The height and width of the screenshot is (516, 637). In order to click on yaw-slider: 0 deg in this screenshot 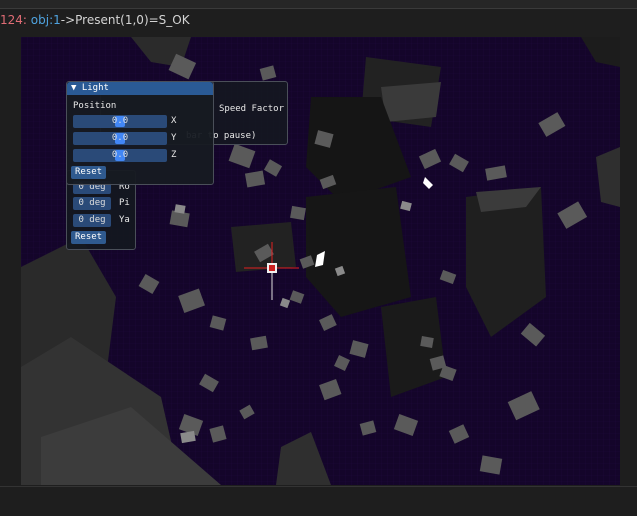, I will do `click(92, 220)`.